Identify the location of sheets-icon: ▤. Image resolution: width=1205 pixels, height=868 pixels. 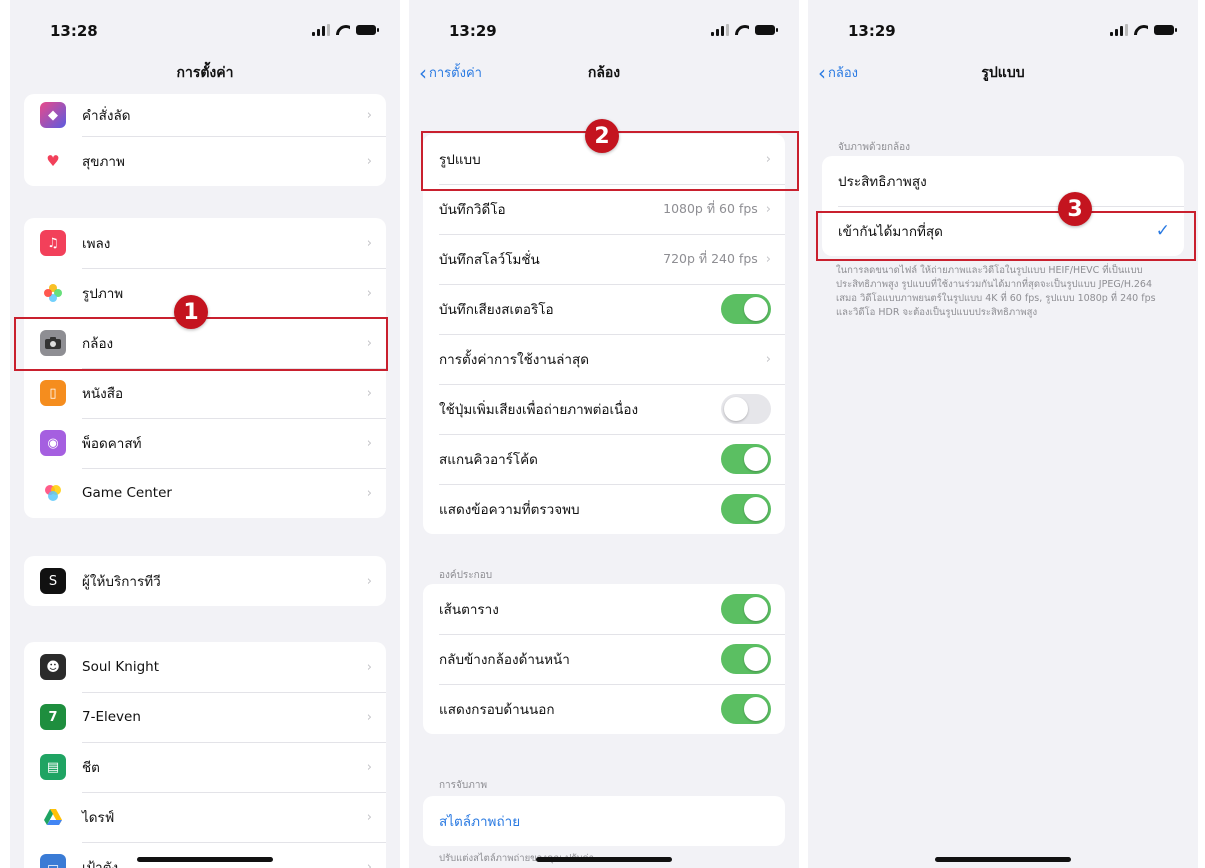
(53, 767).